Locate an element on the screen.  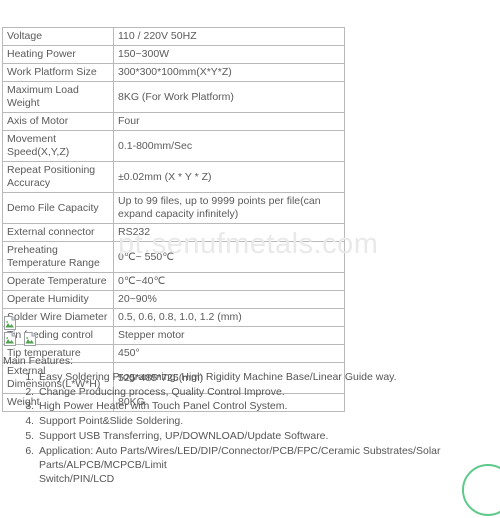
feature-text-continuation: Switch/PIN/LCD is located at coordinates (77, 478).